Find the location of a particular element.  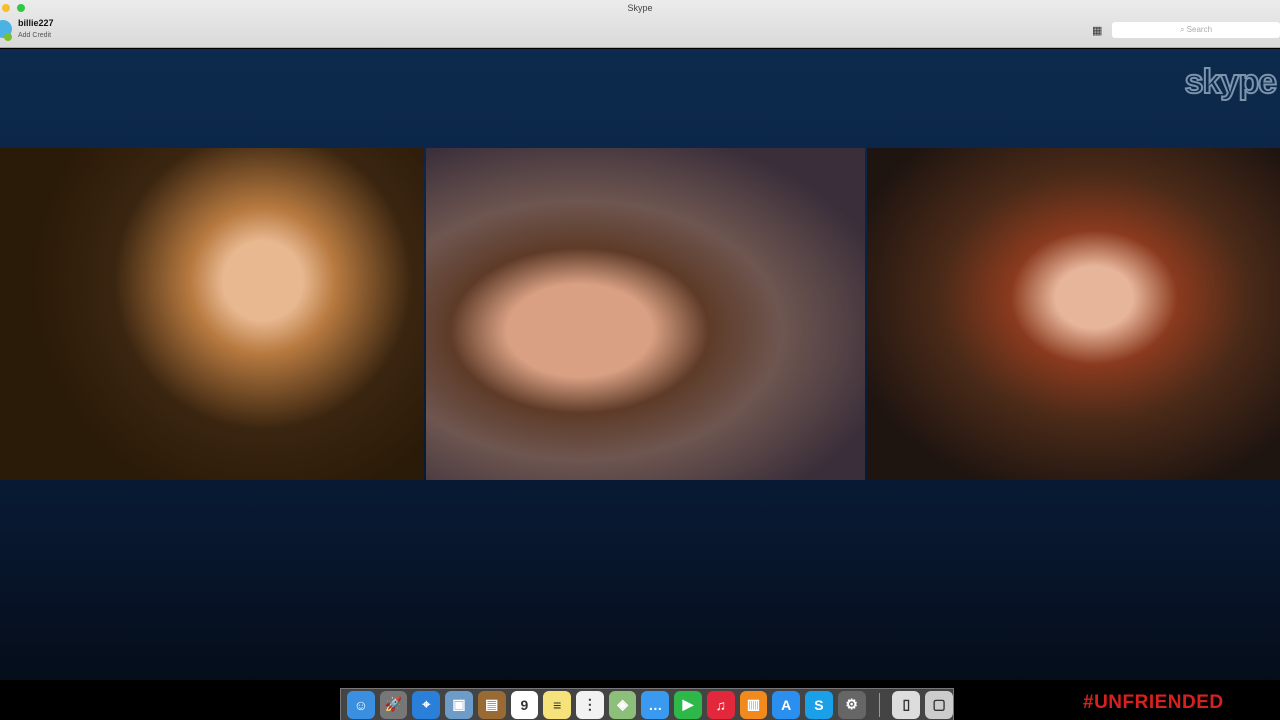

dock-trash-icon: ▢ is located at coordinates (939, 704).